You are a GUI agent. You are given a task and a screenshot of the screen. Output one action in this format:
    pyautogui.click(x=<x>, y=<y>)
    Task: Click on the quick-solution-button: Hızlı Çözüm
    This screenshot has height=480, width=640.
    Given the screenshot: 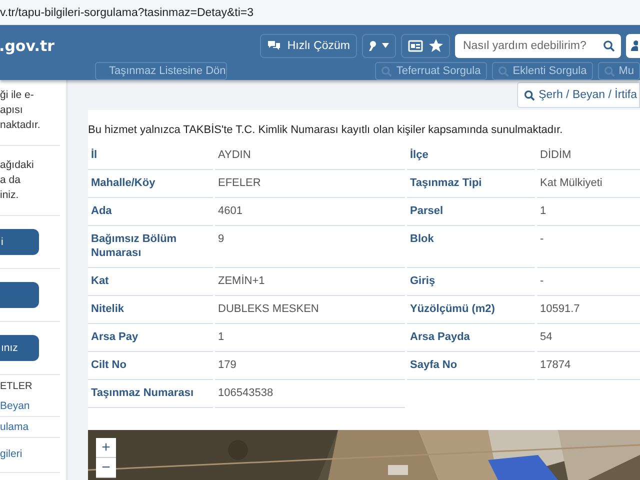 What is the action you would take?
    pyautogui.click(x=308, y=46)
    